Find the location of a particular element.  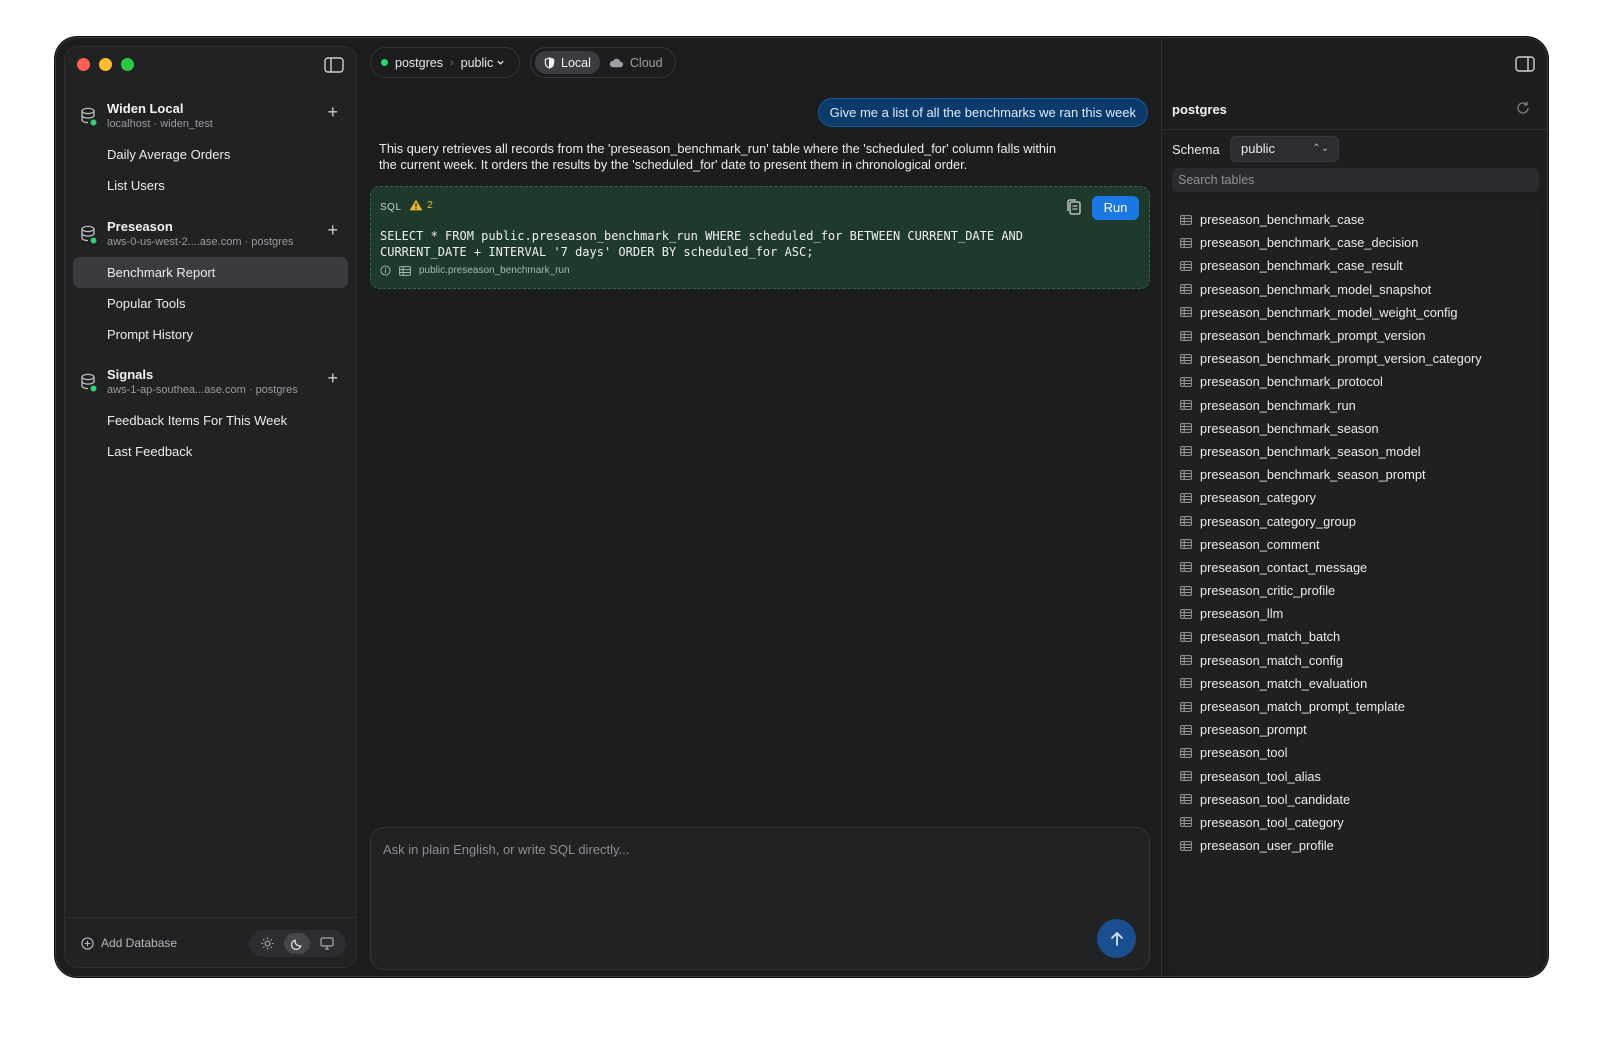

query-input is located at coordinates (713, 849).